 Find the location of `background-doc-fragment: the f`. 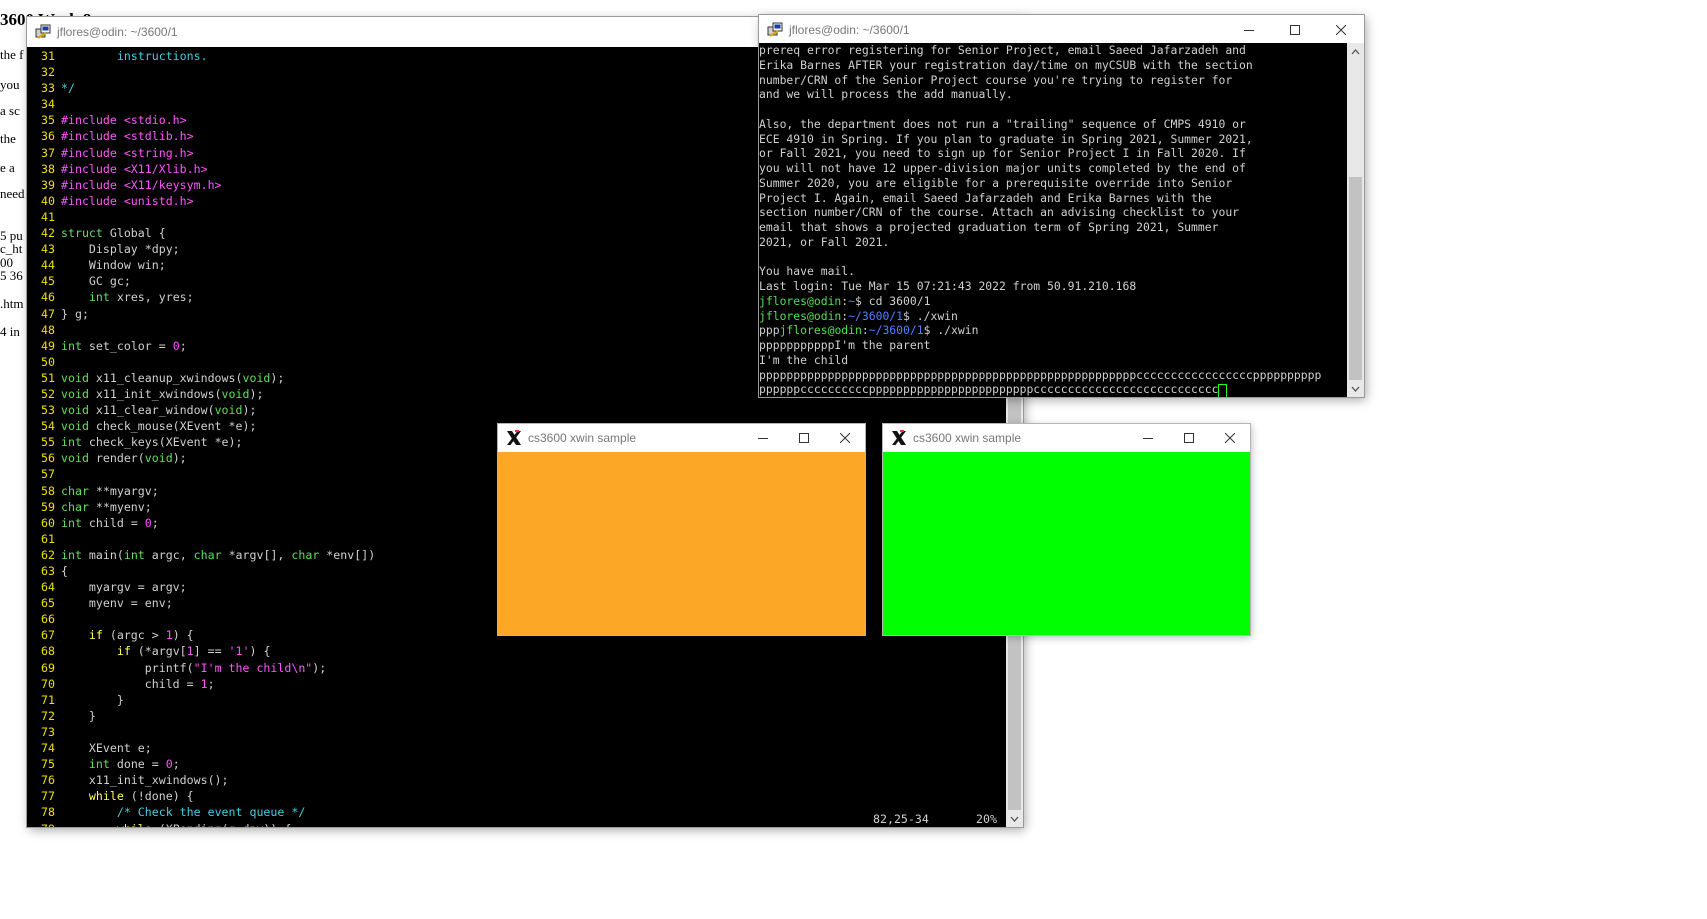

background-doc-fragment: the f is located at coordinates (12, 54).